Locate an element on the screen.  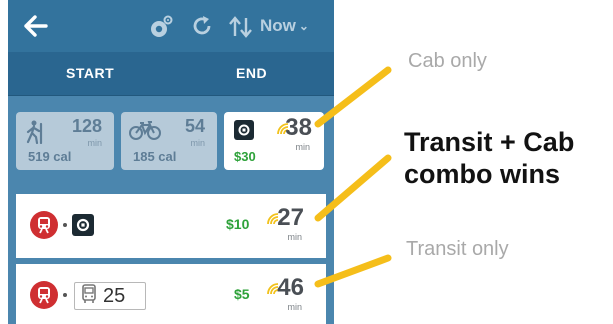
transit-only-arrow is located at coordinates (353, 271).